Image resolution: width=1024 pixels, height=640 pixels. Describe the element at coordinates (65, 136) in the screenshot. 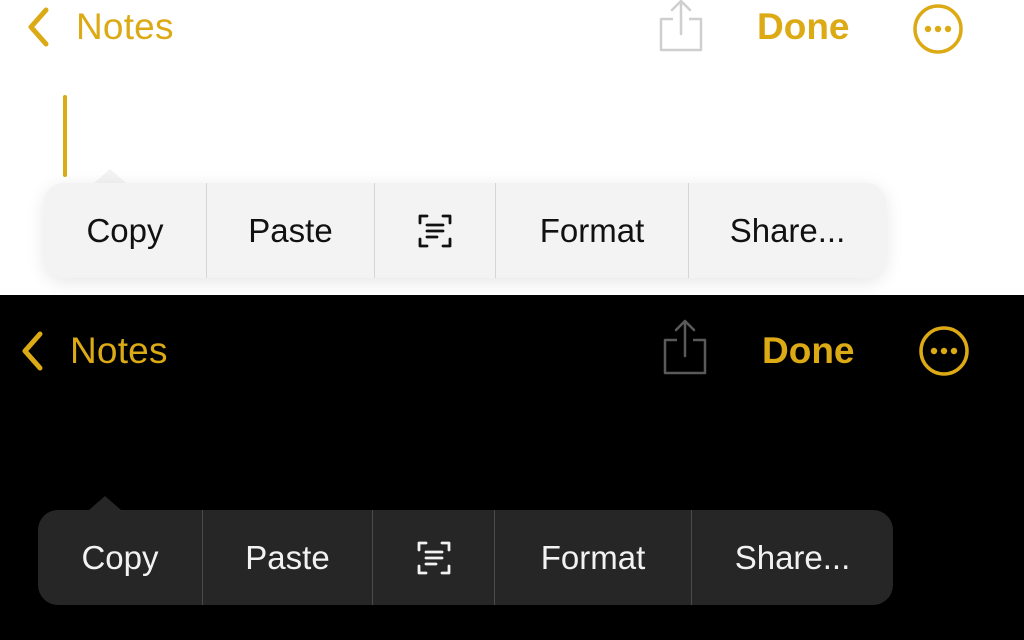

I see `text-cursor` at that location.